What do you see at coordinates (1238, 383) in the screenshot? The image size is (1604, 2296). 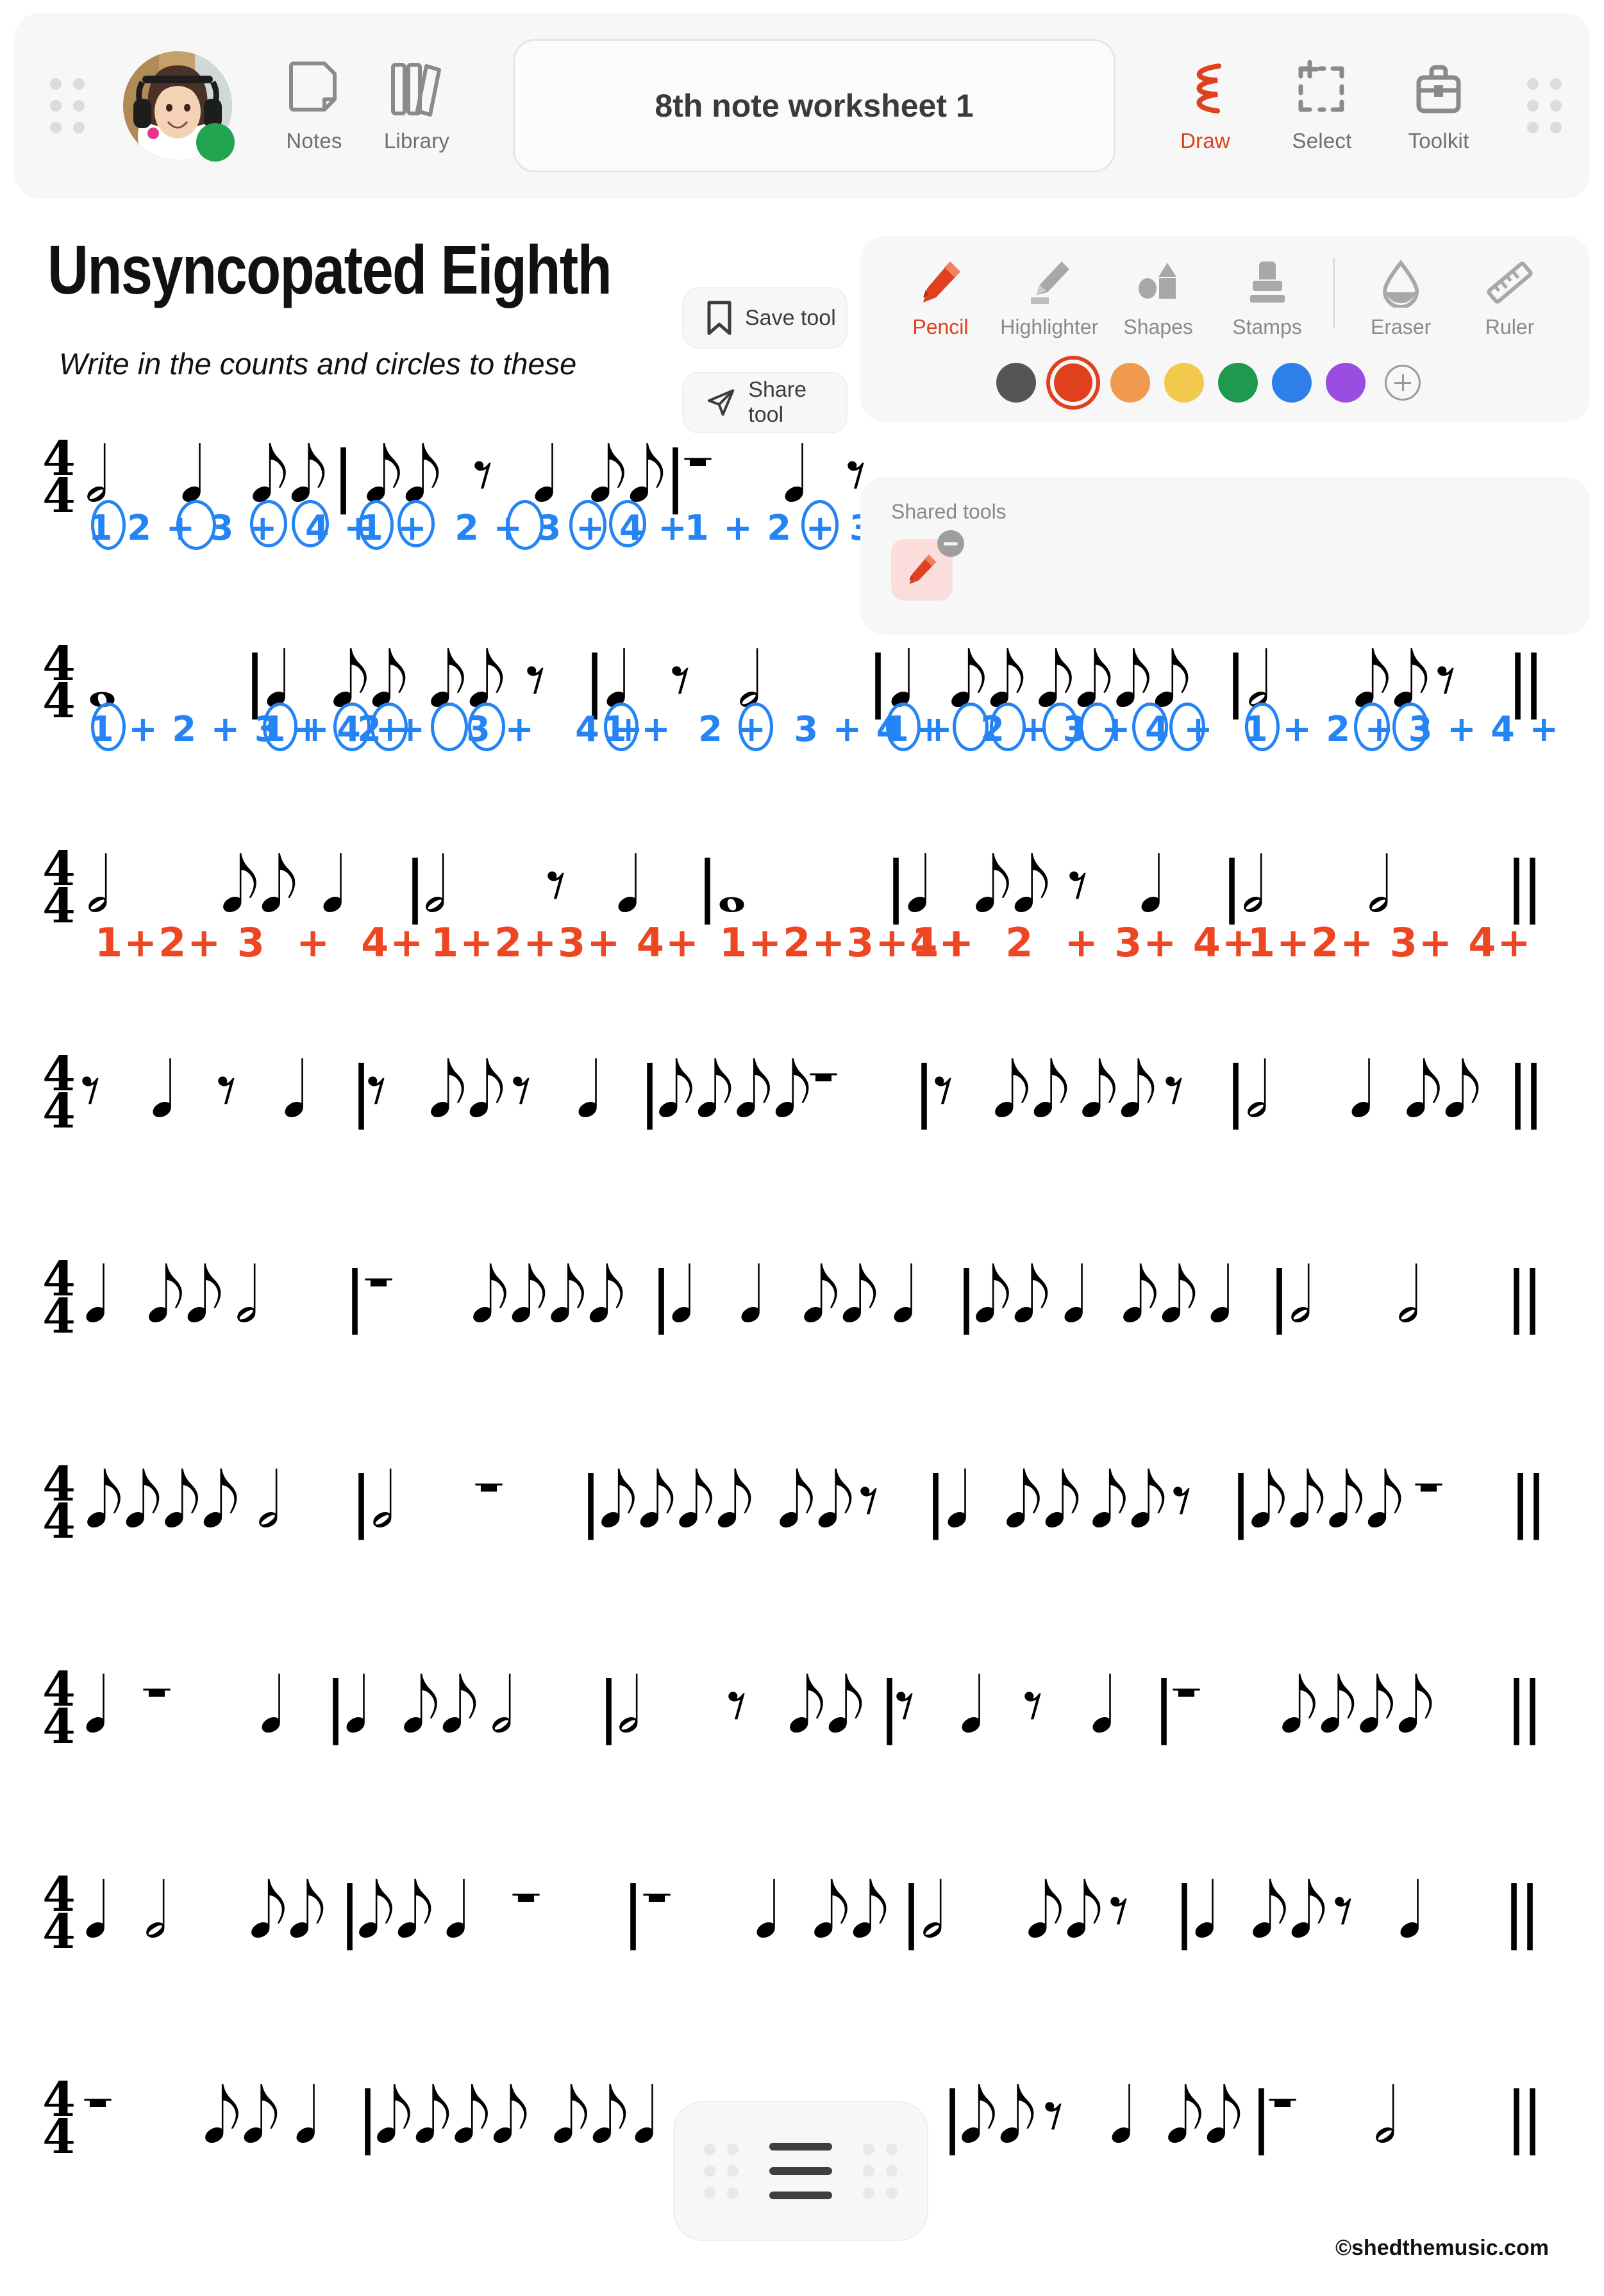 I see `color-swatch-green` at bounding box center [1238, 383].